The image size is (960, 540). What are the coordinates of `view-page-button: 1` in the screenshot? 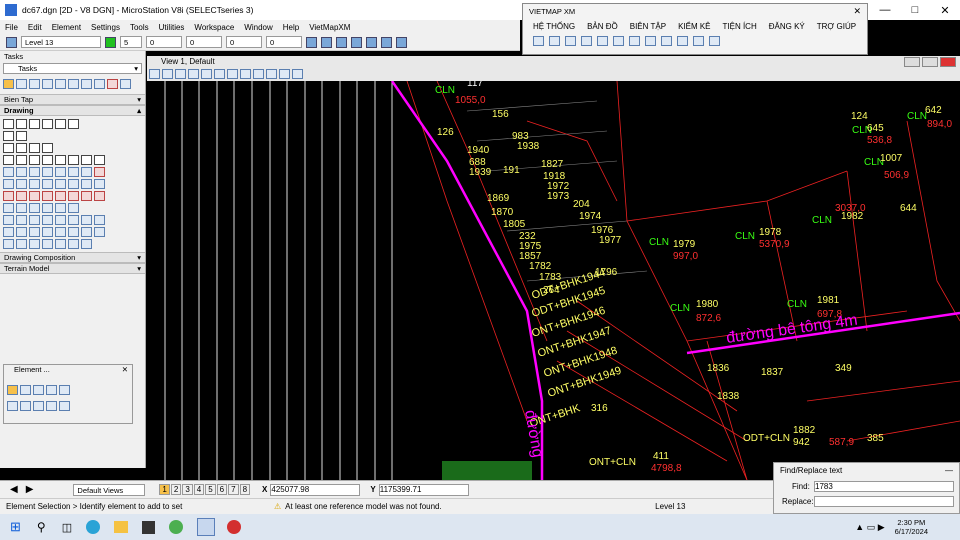 It's located at (164, 489).